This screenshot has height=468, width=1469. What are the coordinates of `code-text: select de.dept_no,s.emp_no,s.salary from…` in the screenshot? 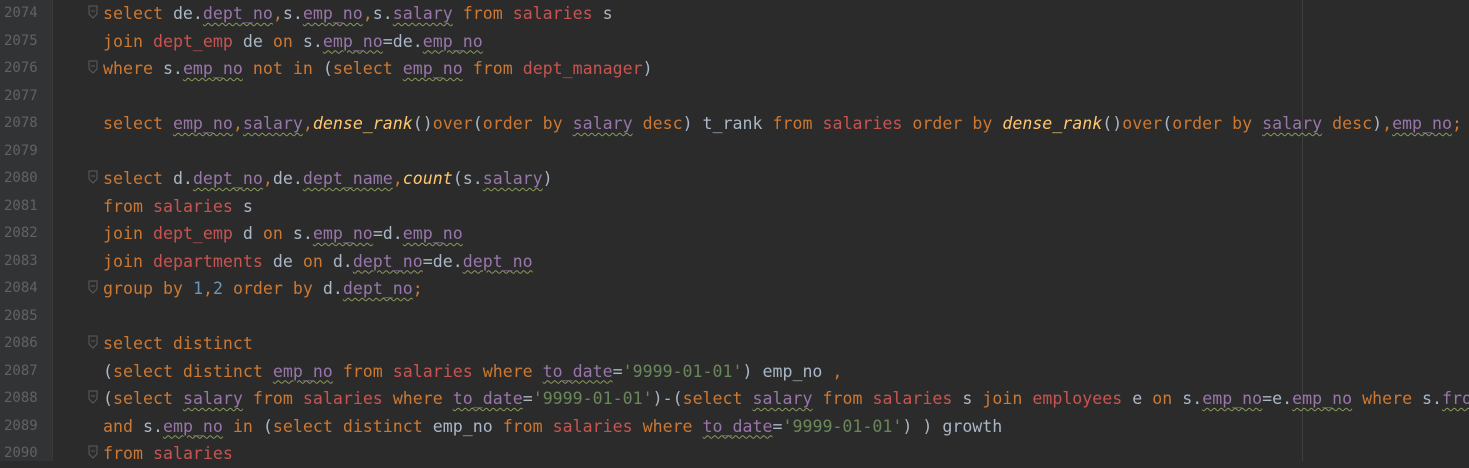 It's located at (358, 14).